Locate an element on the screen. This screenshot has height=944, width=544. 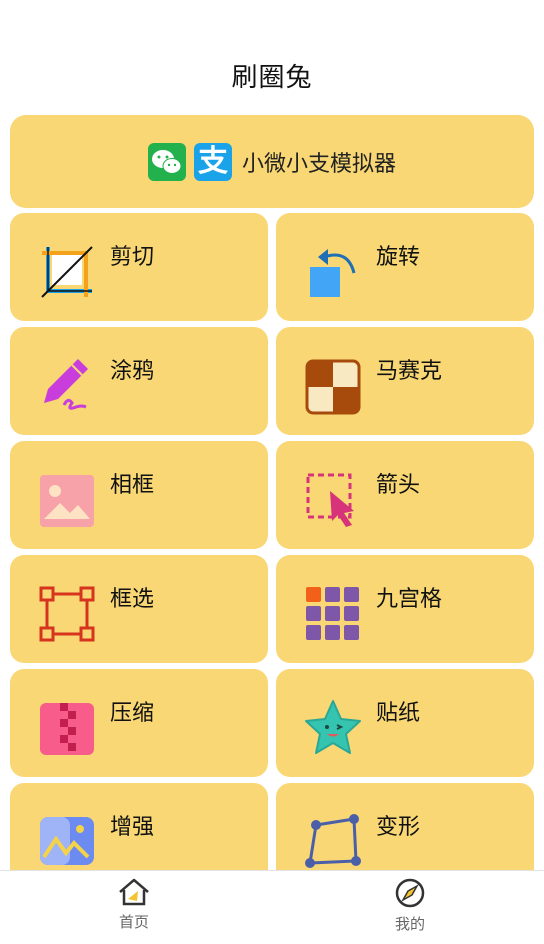
tab-home: 首页 is located at coordinates (134, 909).